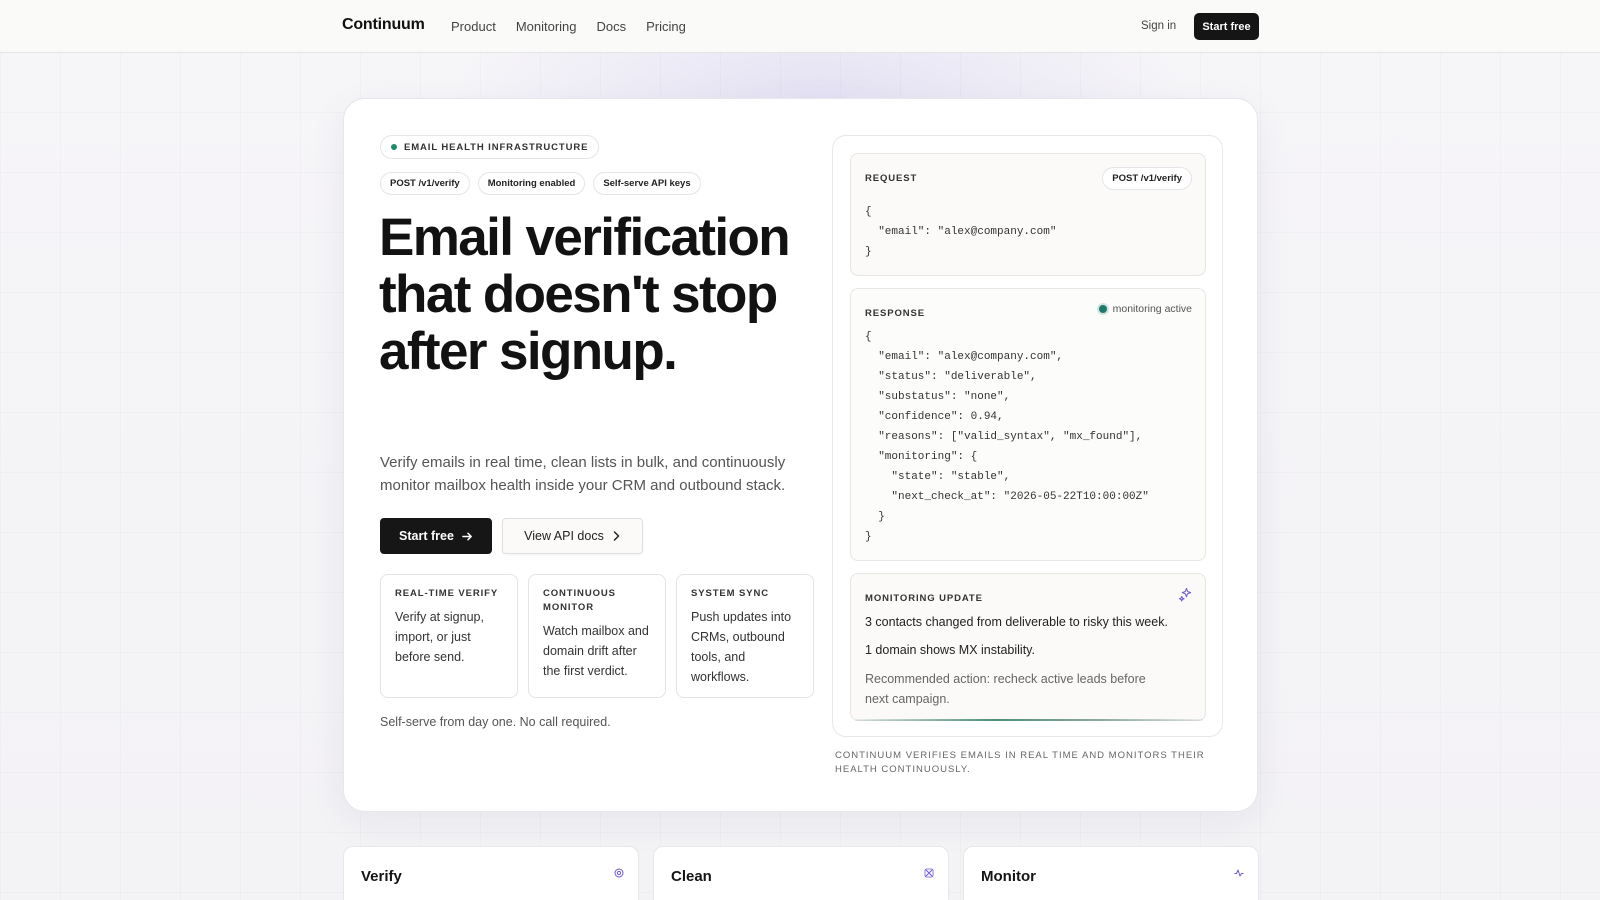 The image size is (1600, 900). I want to click on brand-logo: Continuum, so click(383, 25).